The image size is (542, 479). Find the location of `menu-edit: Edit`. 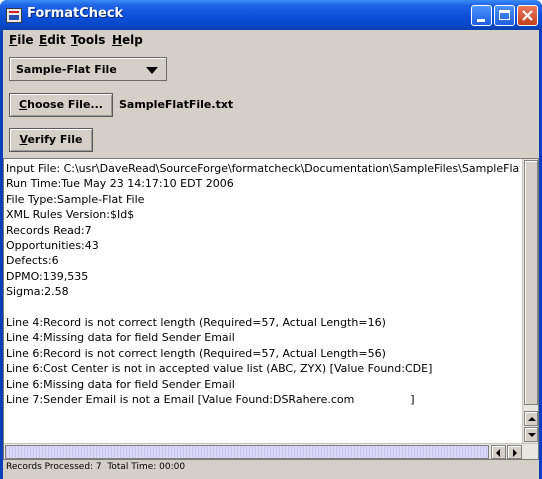

menu-edit: Edit is located at coordinates (52, 40).